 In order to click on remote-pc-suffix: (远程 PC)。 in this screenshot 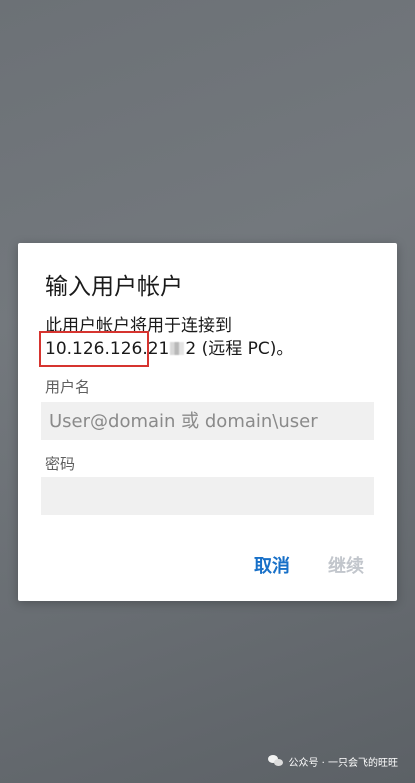, I will do `click(245, 349)`.